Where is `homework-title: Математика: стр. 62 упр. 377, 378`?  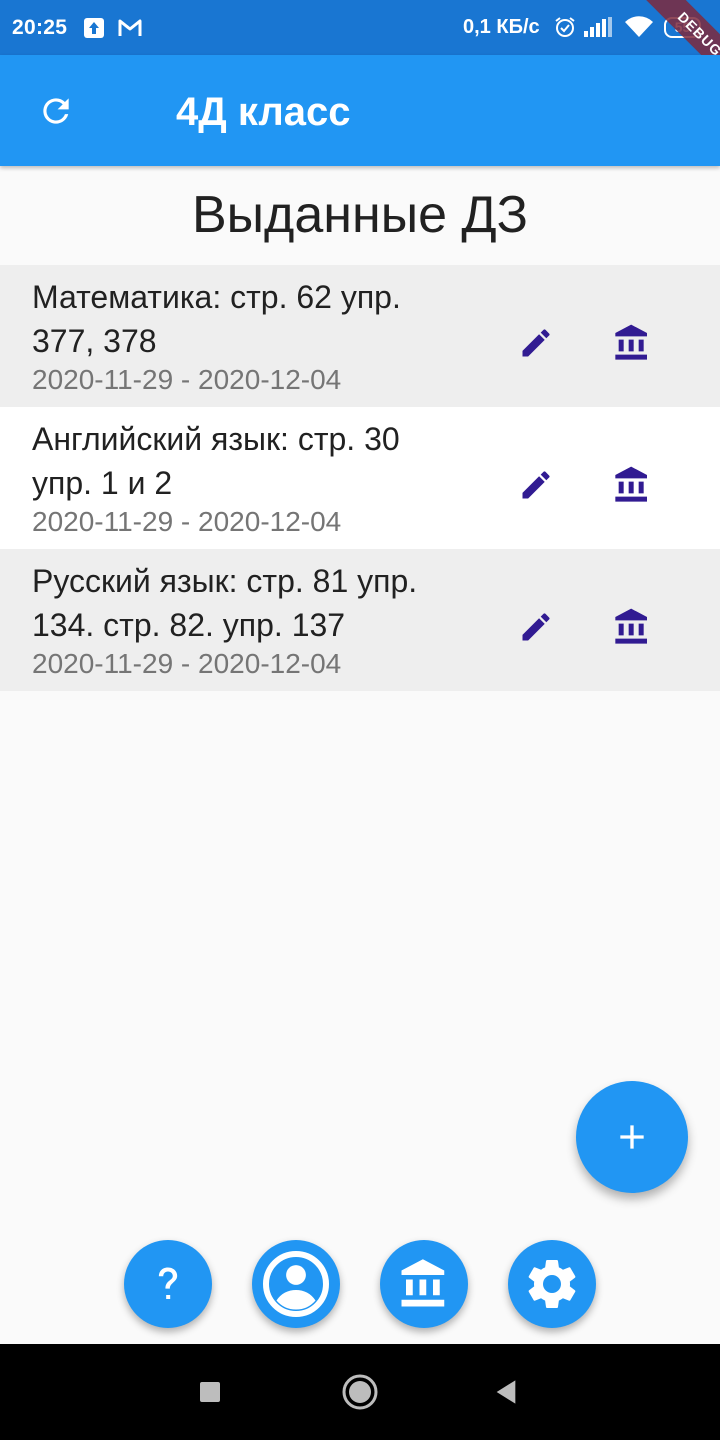
homework-title: Математика: стр. 62 упр. 377, 378 is located at coordinates (216, 319).